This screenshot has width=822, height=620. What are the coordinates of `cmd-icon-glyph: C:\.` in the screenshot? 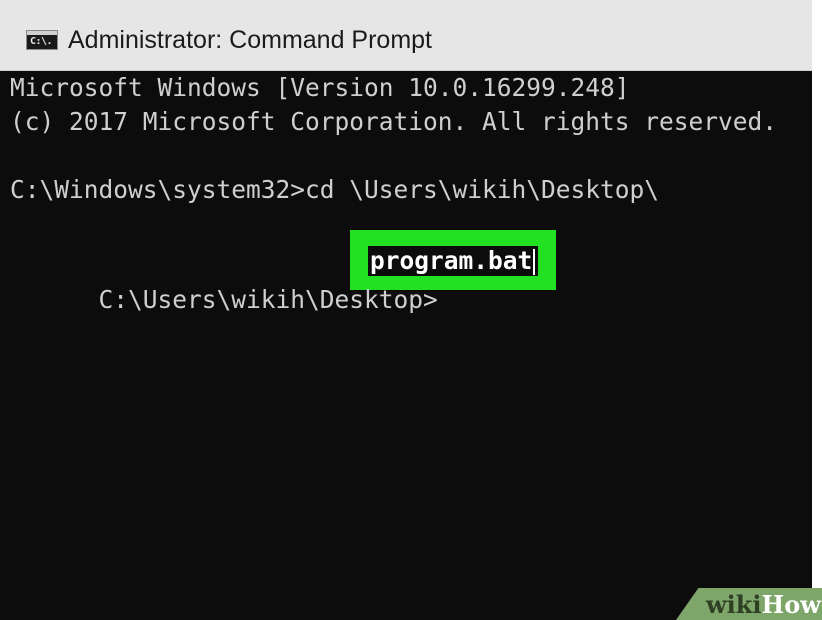 It's located at (41, 41).